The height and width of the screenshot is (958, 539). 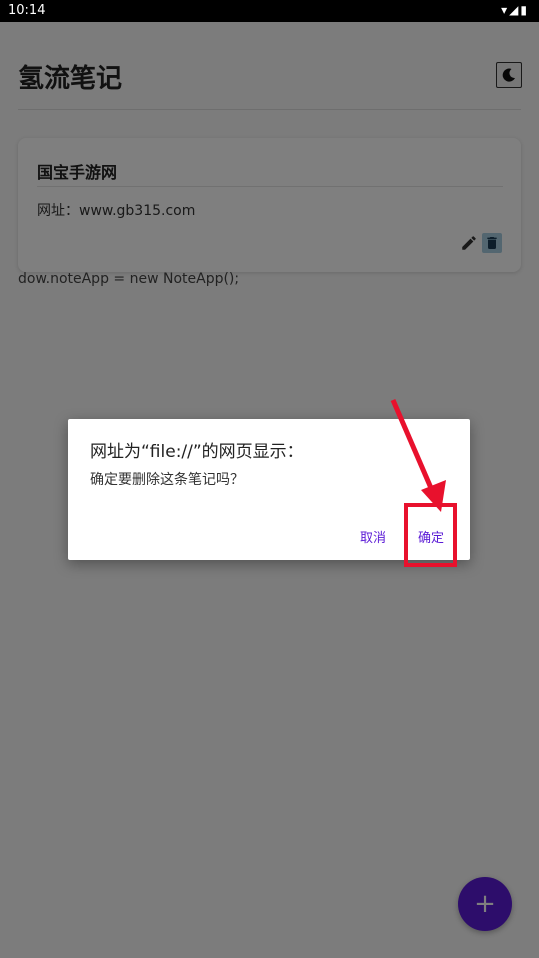 What do you see at coordinates (430, 535) in the screenshot?
I see `annotation-highlight-box` at bounding box center [430, 535].